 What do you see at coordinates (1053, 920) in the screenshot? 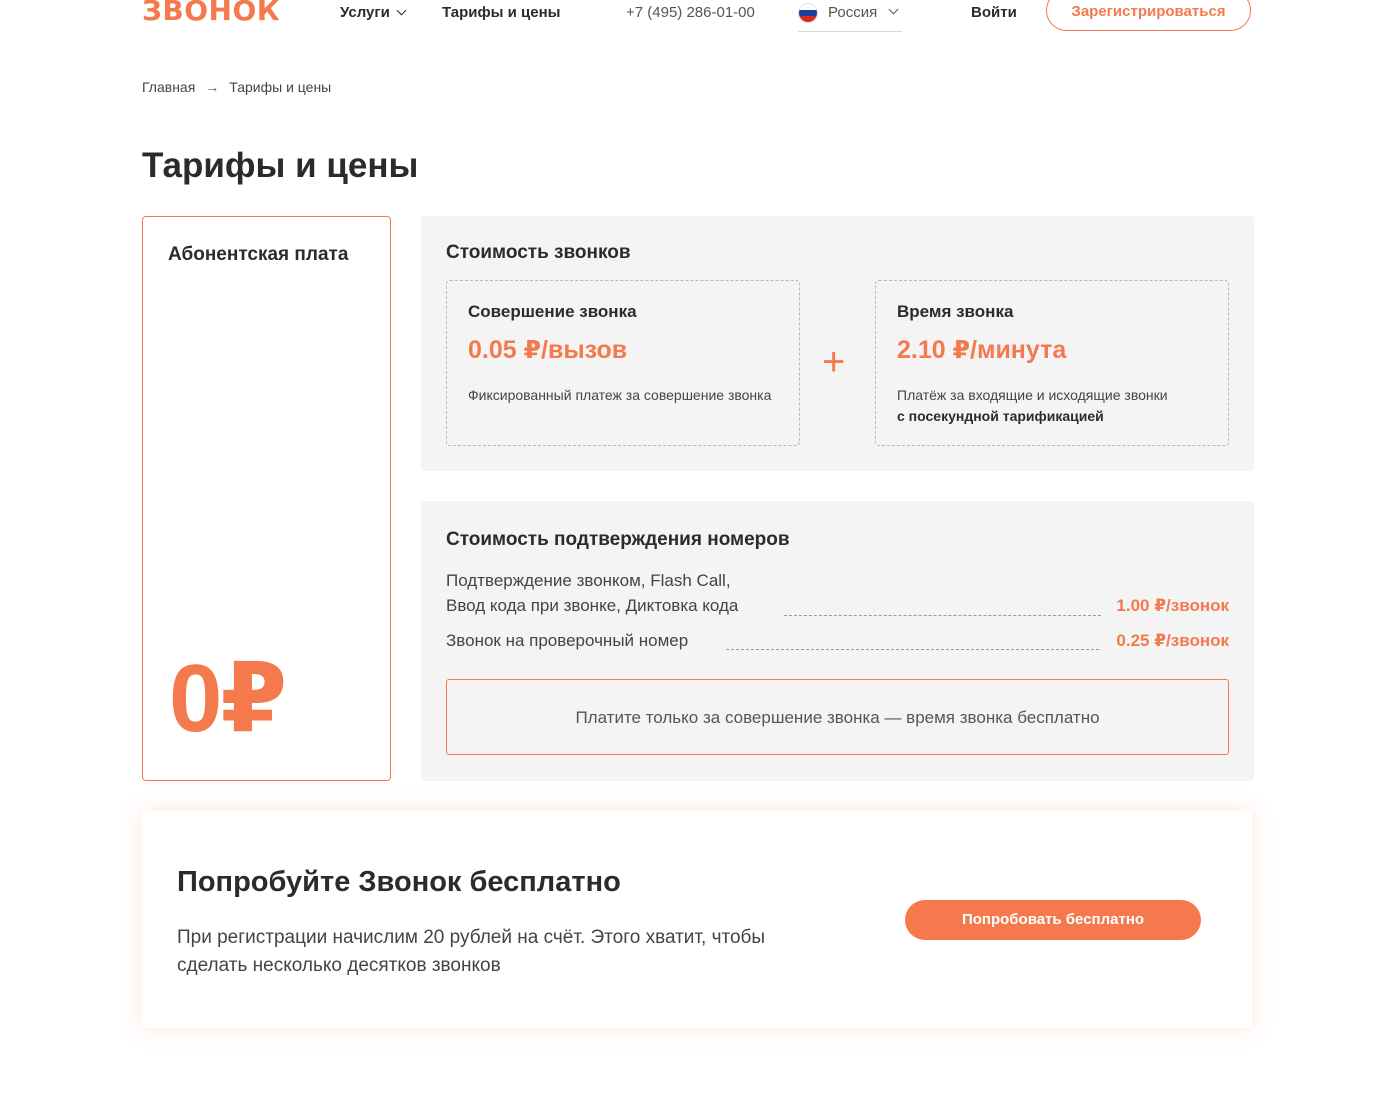
I see `try-free-button: Попробовать бесплатно` at bounding box center [1053, 920].